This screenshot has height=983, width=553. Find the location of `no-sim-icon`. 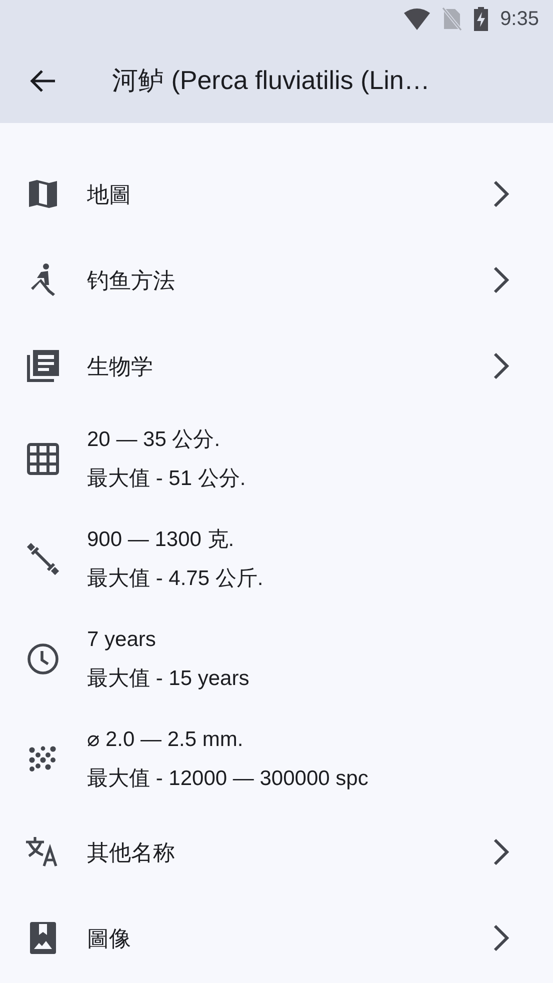

no-sim-icon is located at coordinates (452, 19).